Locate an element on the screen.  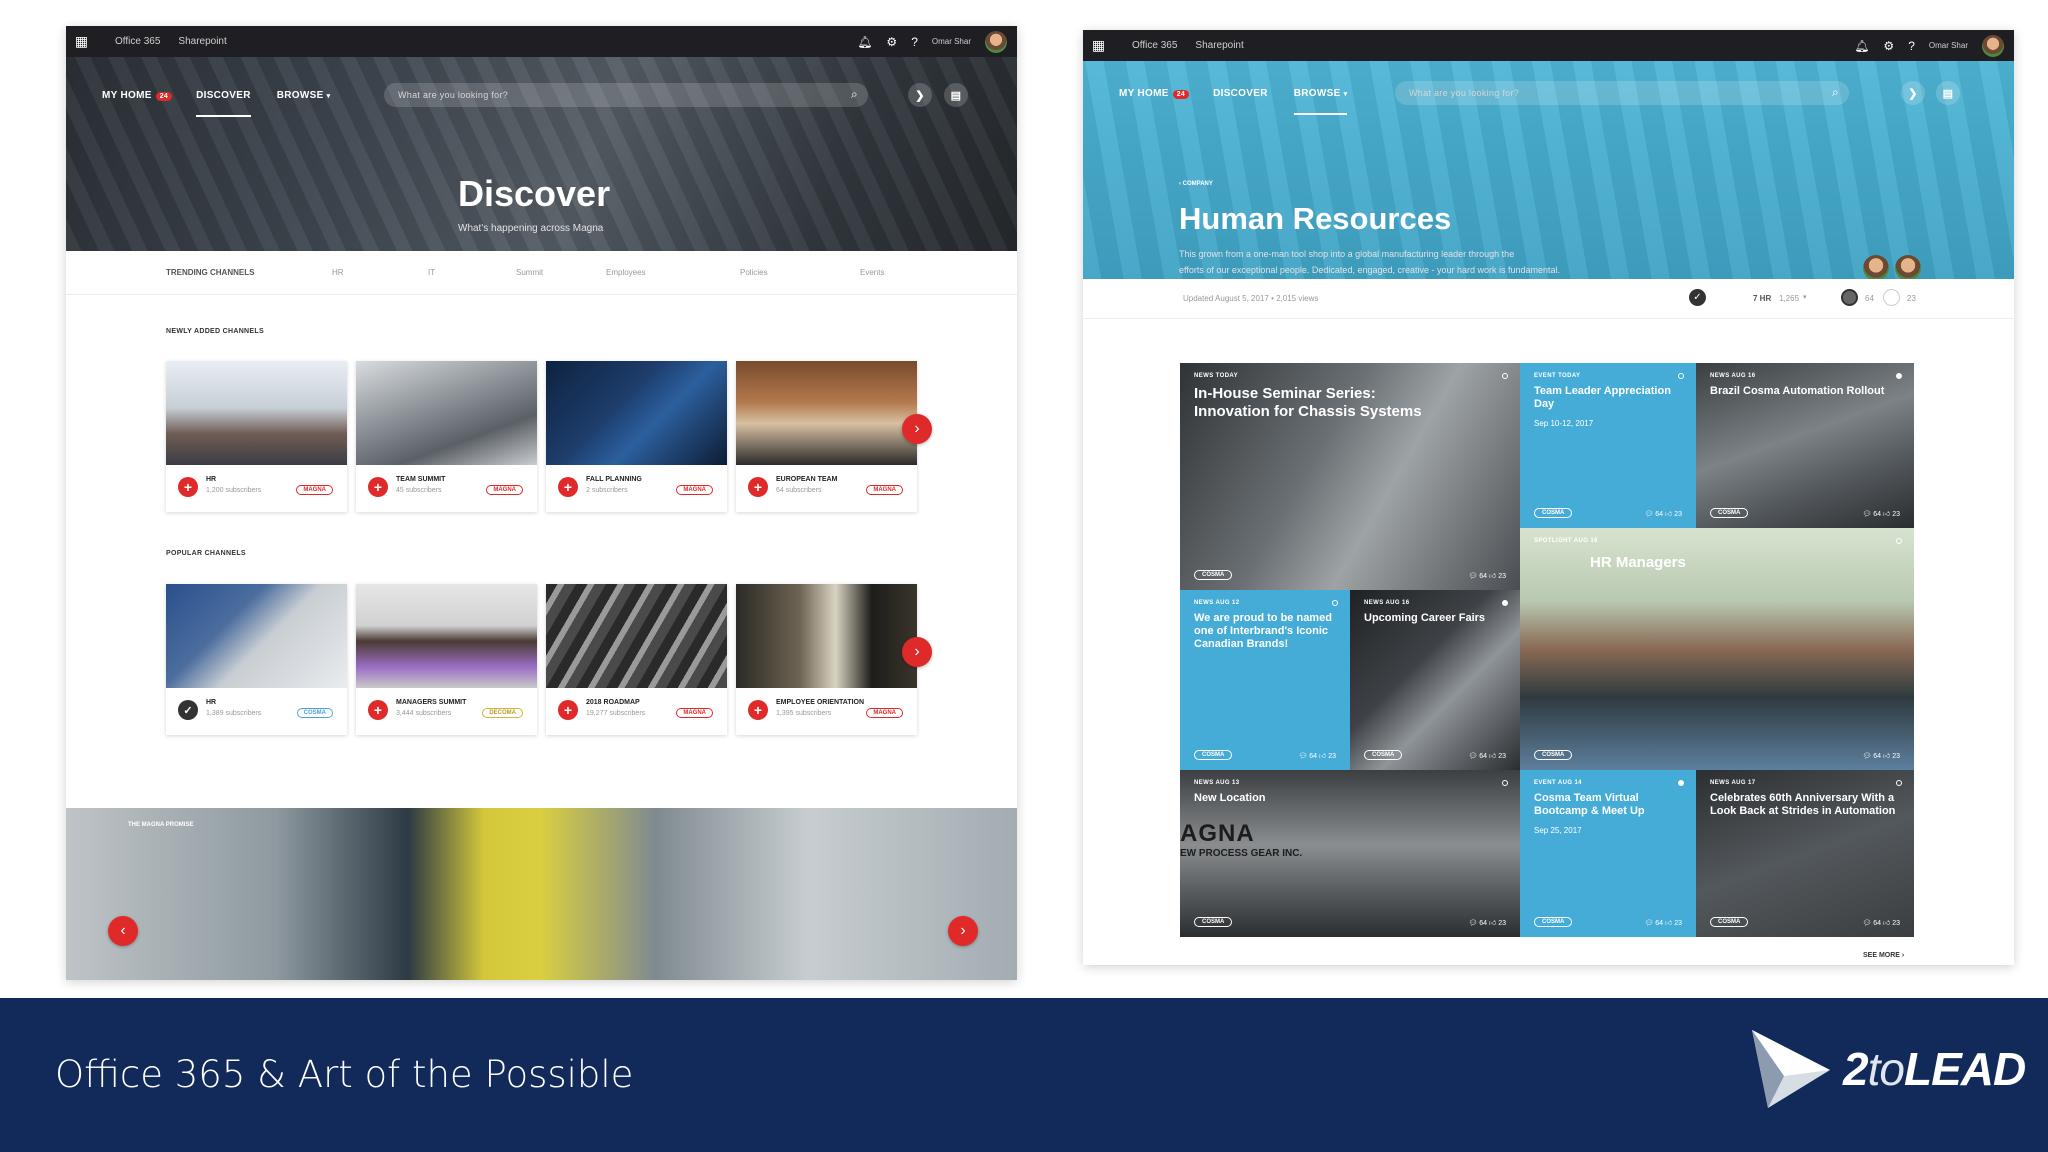
like-count: 23 is located at coordinates (1911, 298).